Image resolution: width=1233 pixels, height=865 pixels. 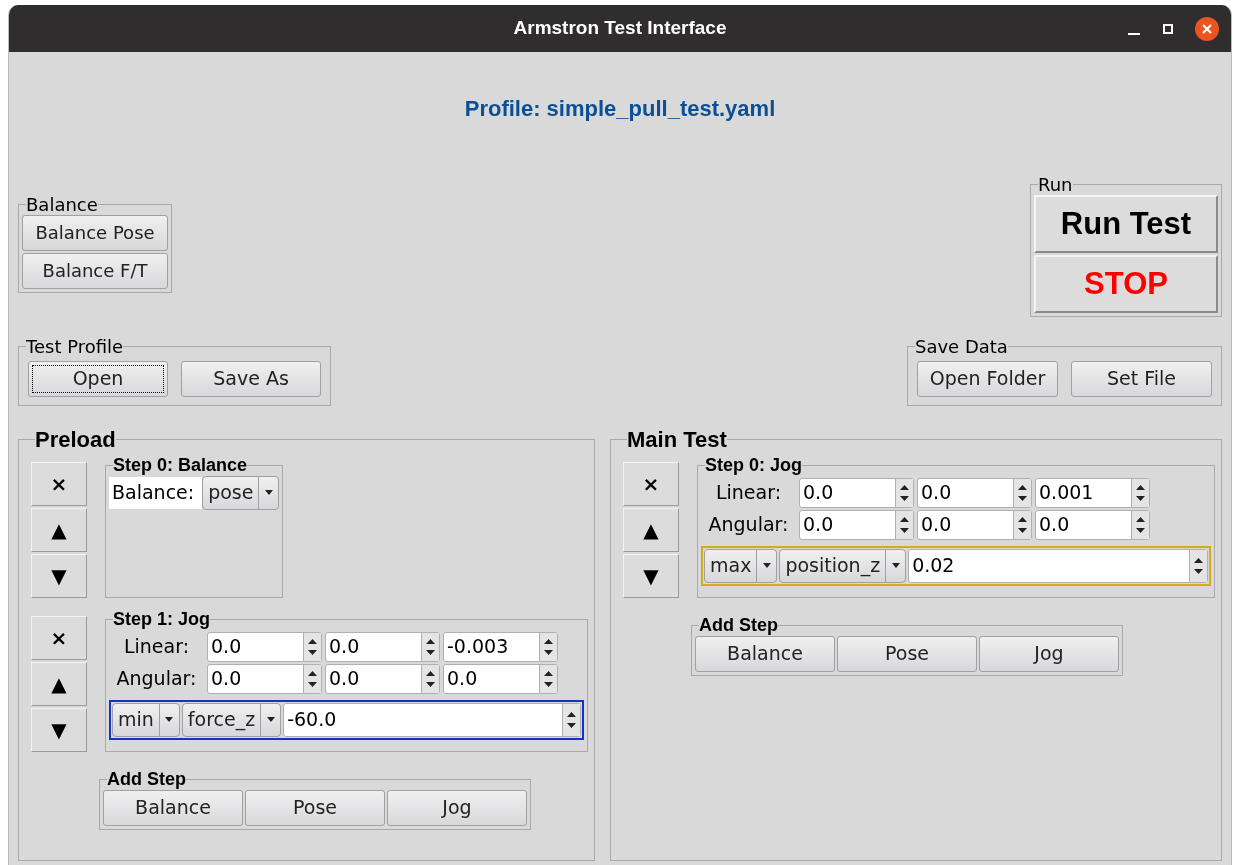 What do you see at coordinates (987, 378) in the screenshot?
I see `open-folder-button: Open Folder` at bounding box center [987, 378].